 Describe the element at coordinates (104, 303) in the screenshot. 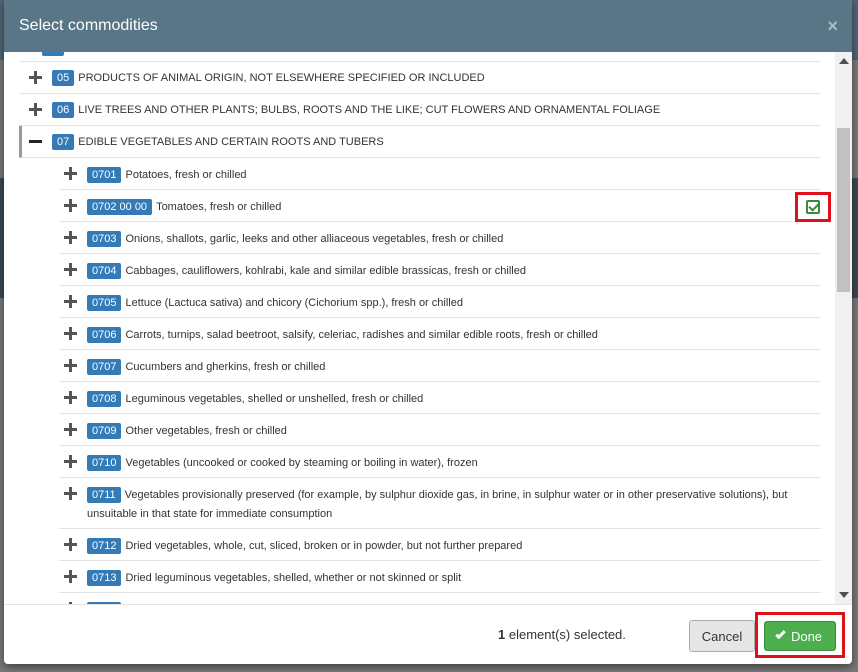

I see `heading-code: 0705` at that location.